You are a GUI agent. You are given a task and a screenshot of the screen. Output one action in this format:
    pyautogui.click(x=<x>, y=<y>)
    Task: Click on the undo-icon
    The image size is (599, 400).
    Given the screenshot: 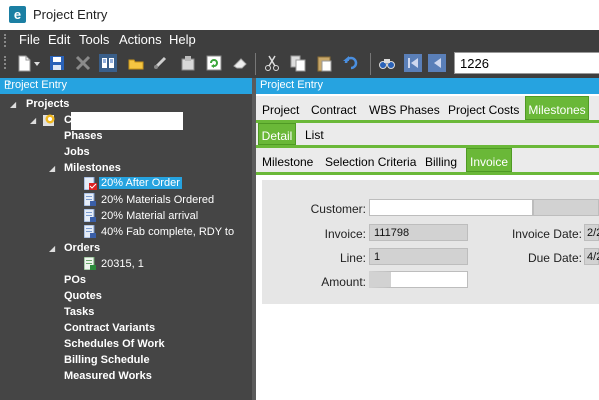 What is the action you would take?
    pyautogui.click(x=350, y=63)
    